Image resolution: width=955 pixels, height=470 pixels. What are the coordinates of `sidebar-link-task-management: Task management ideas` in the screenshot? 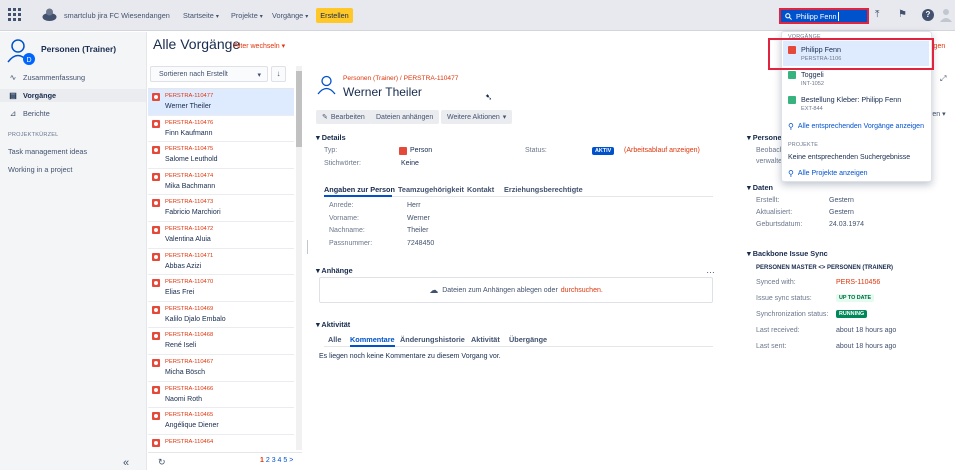 It's located at (47, 151).